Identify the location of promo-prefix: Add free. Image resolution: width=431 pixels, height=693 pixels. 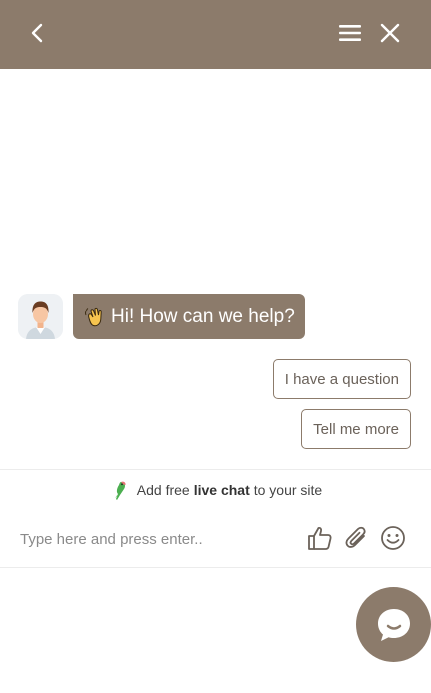
(163, 490).